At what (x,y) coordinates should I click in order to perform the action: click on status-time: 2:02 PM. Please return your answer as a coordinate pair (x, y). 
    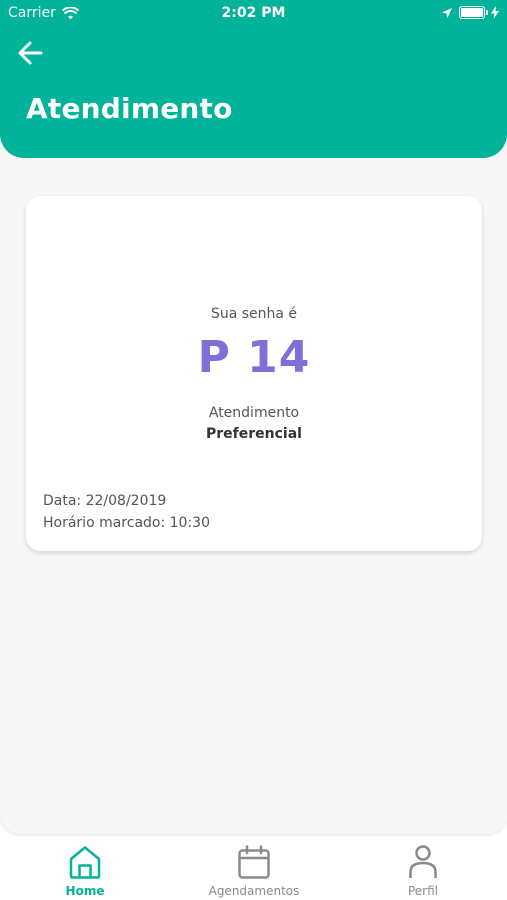
    Looking at the image, I should click on (253, 13).